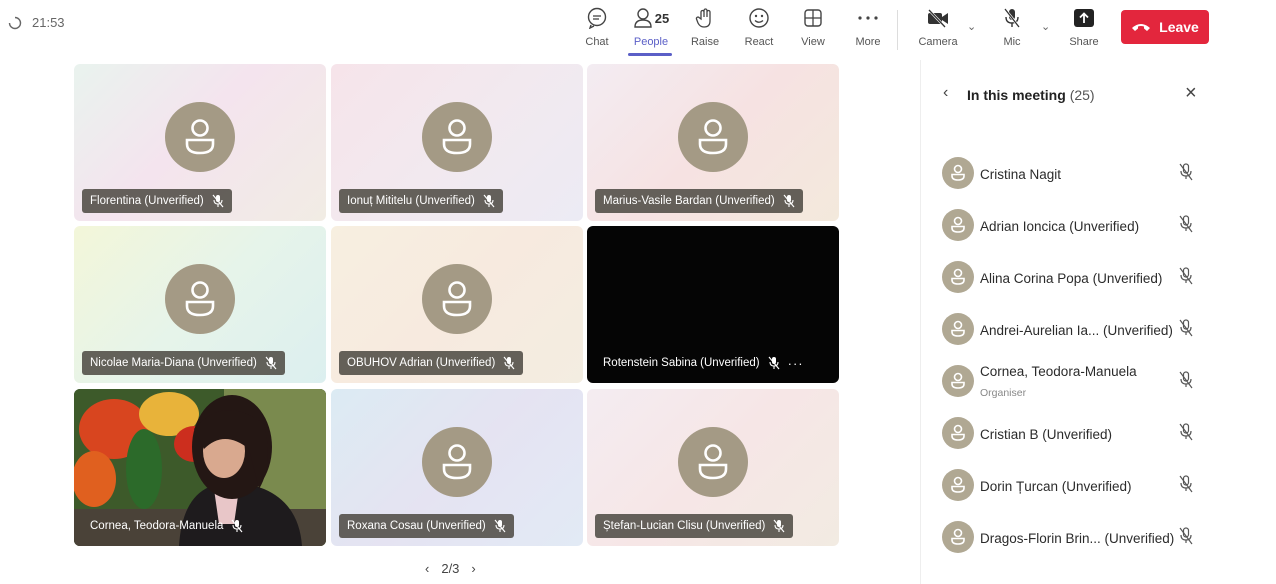  I want to click on participant-name: Dorin Țurcan (Unverified), so click(1056, 486).